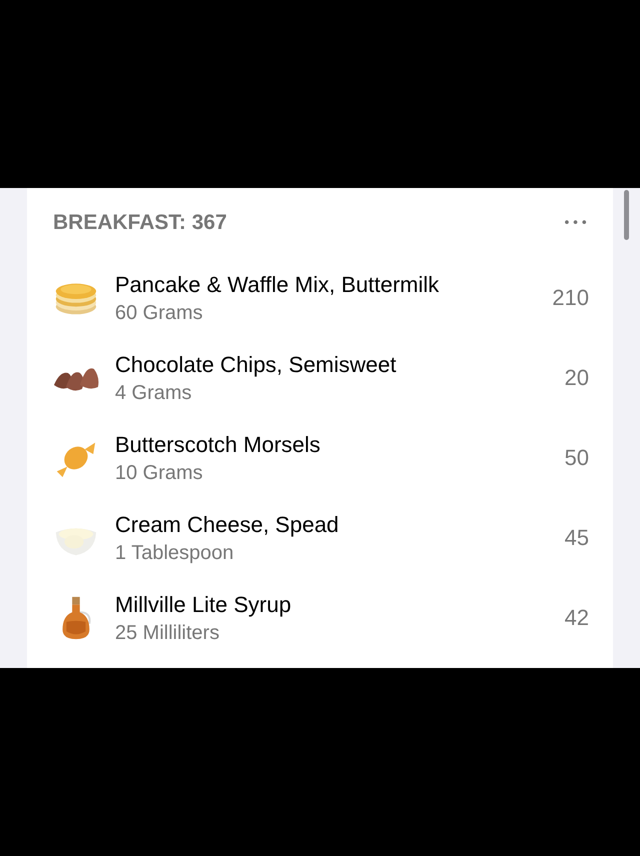 This screenshot has height=856, width=640. What do you see at coordinates (576, 458) in the screenshot?
I see `calorie-count: 50` at bounding box center [576, 458].